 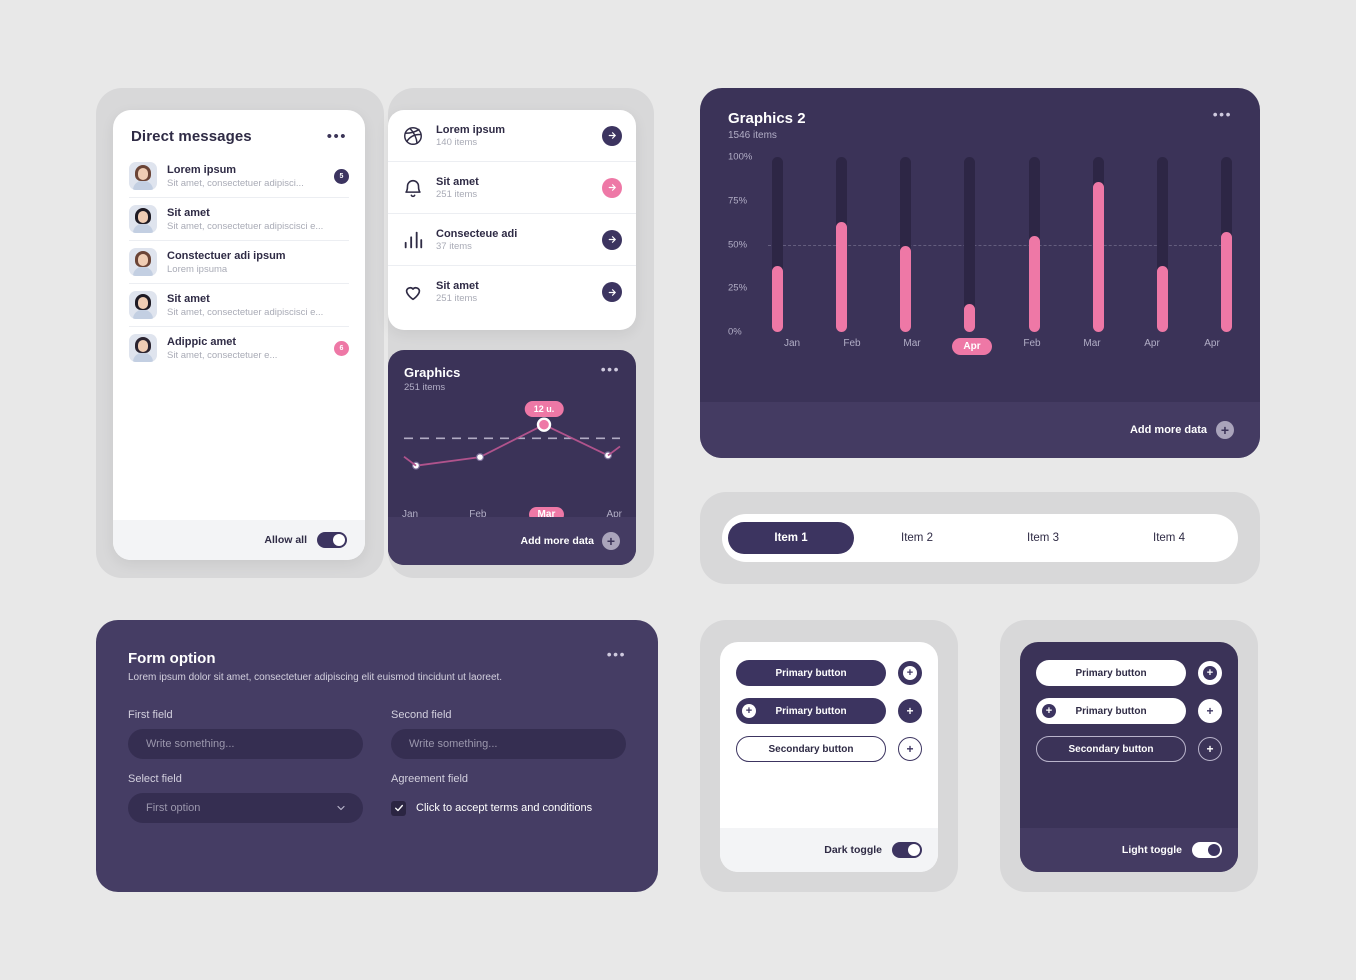 I want to click on list-item: Constectuer adi ipsum Lorem ipsuma, so click(x=239, y=262).